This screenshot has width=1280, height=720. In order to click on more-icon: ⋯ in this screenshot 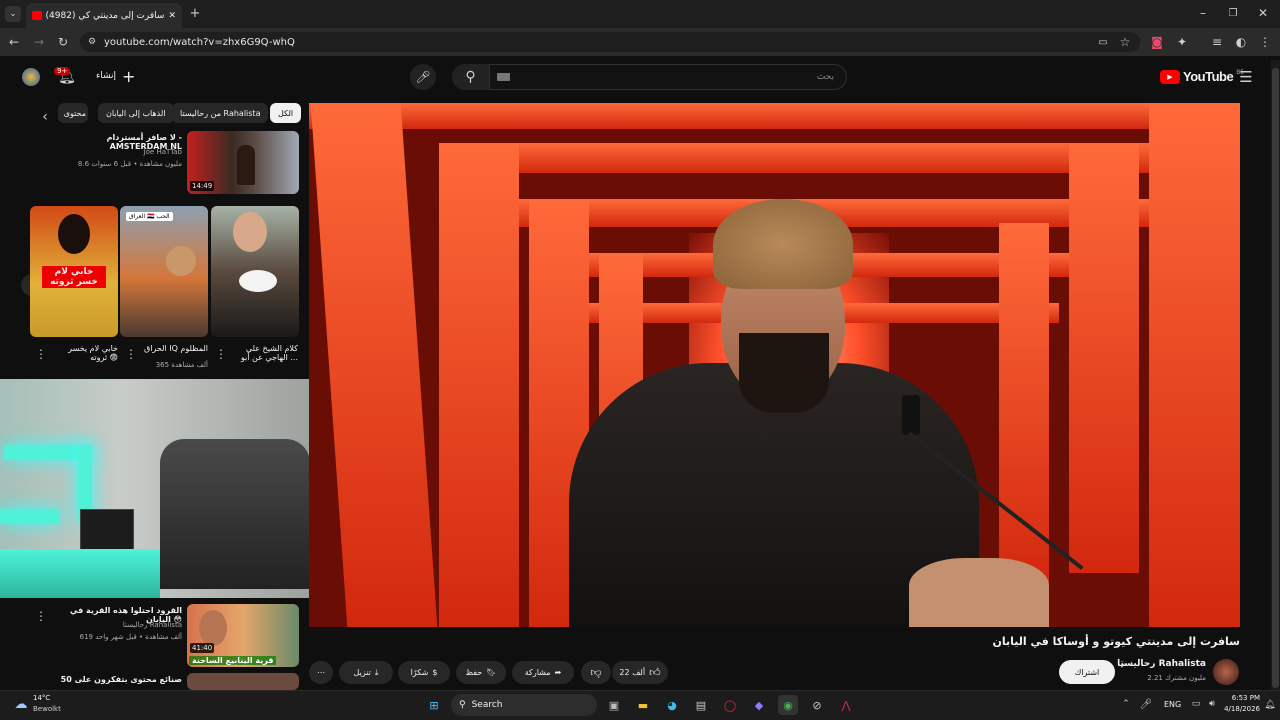, I will do `click(321, 672)`.